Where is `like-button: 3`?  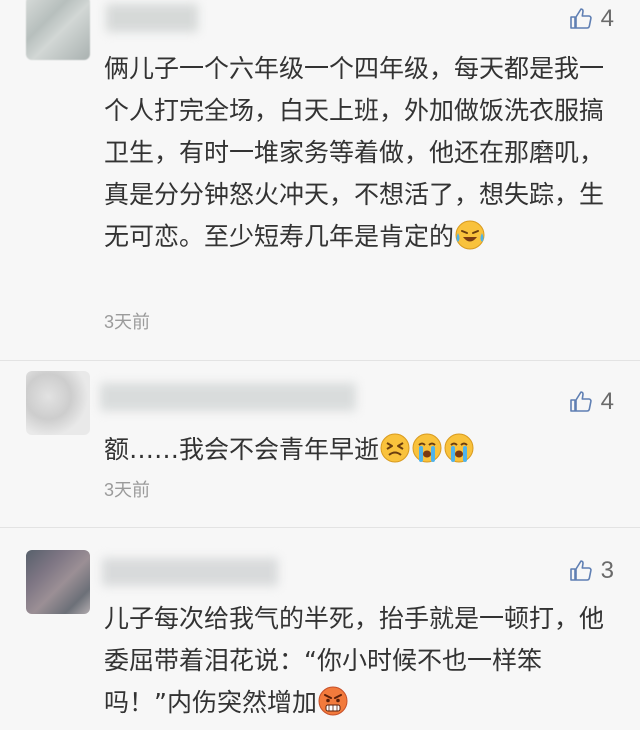
like-button: 3 is located at coordinates (591, 571).